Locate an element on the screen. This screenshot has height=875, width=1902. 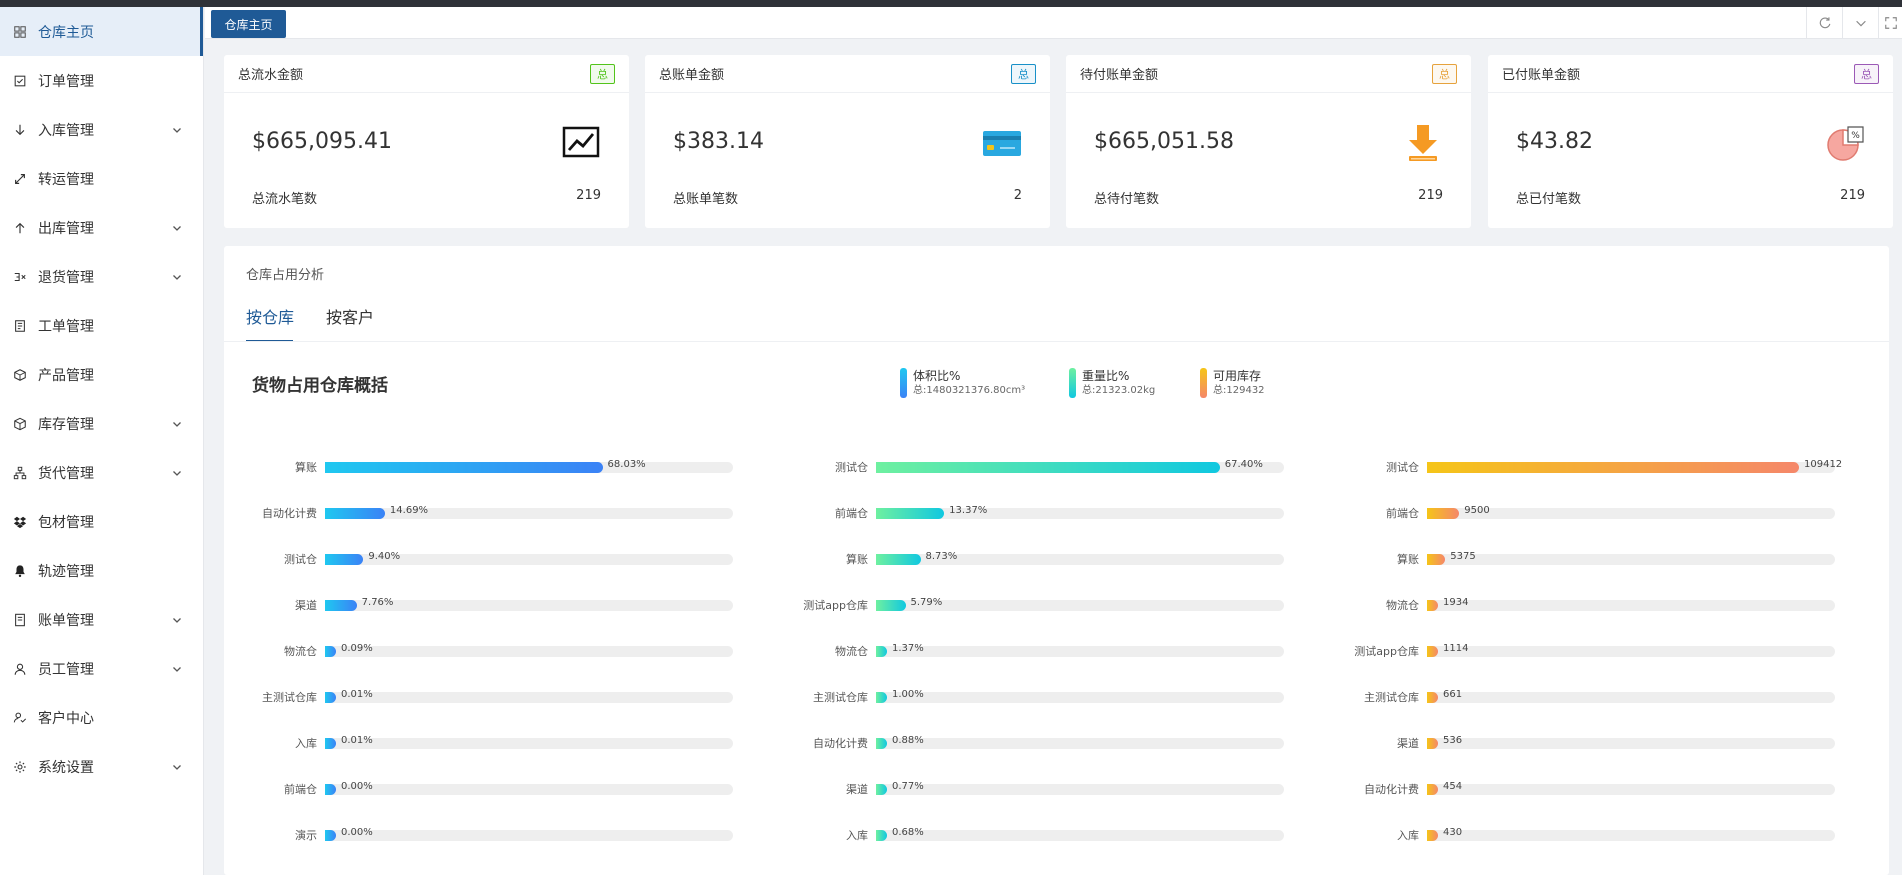
sidebar-item-label: 系统设置 is located at coordinates (66, 767).